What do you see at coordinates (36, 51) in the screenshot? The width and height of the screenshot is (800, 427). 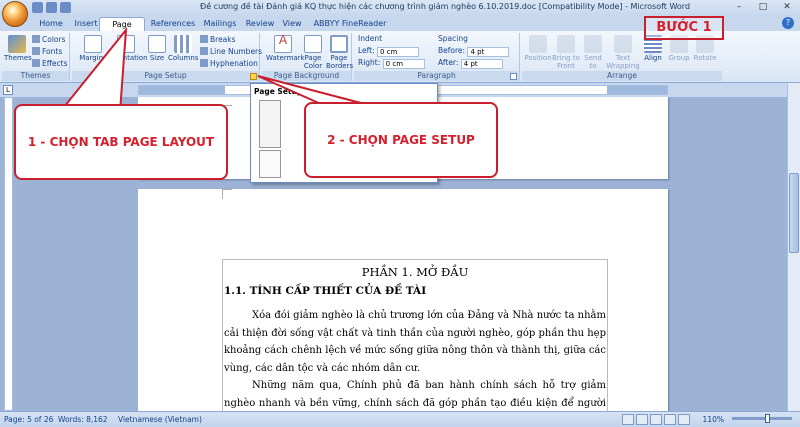 I see `fonts-icon` at bounding box center [36, 51].